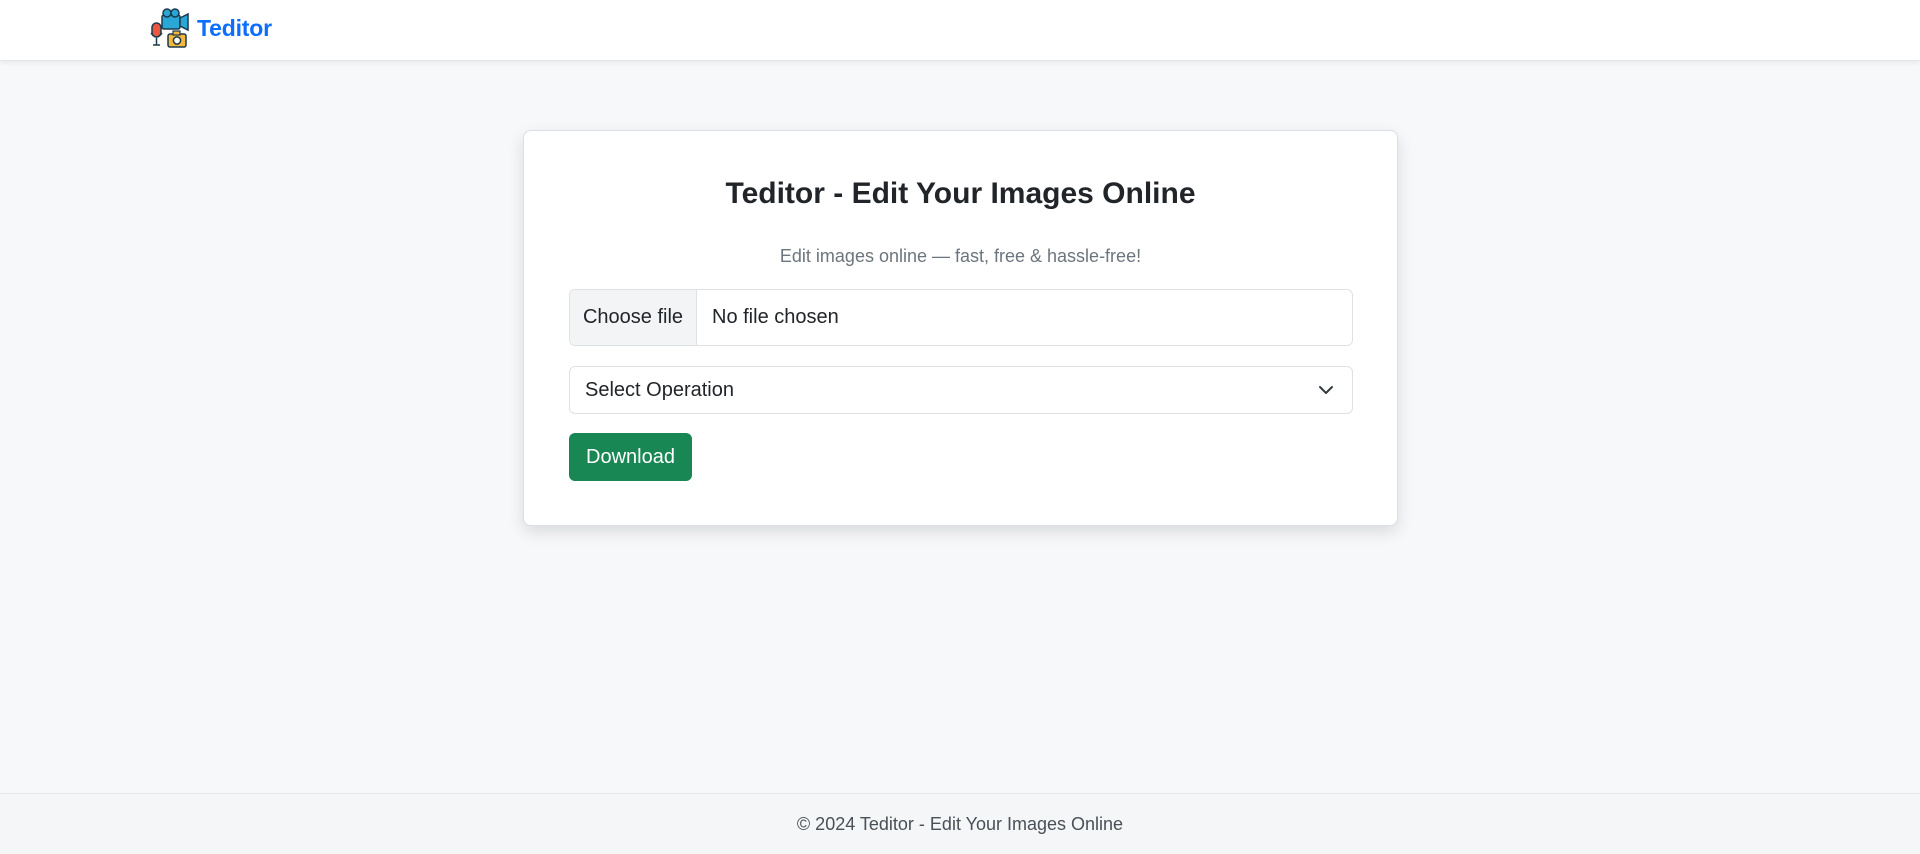  Describe the element at coordinates (961, 390) in the screenshot. I see `operation-select: Select Operation` at that location.